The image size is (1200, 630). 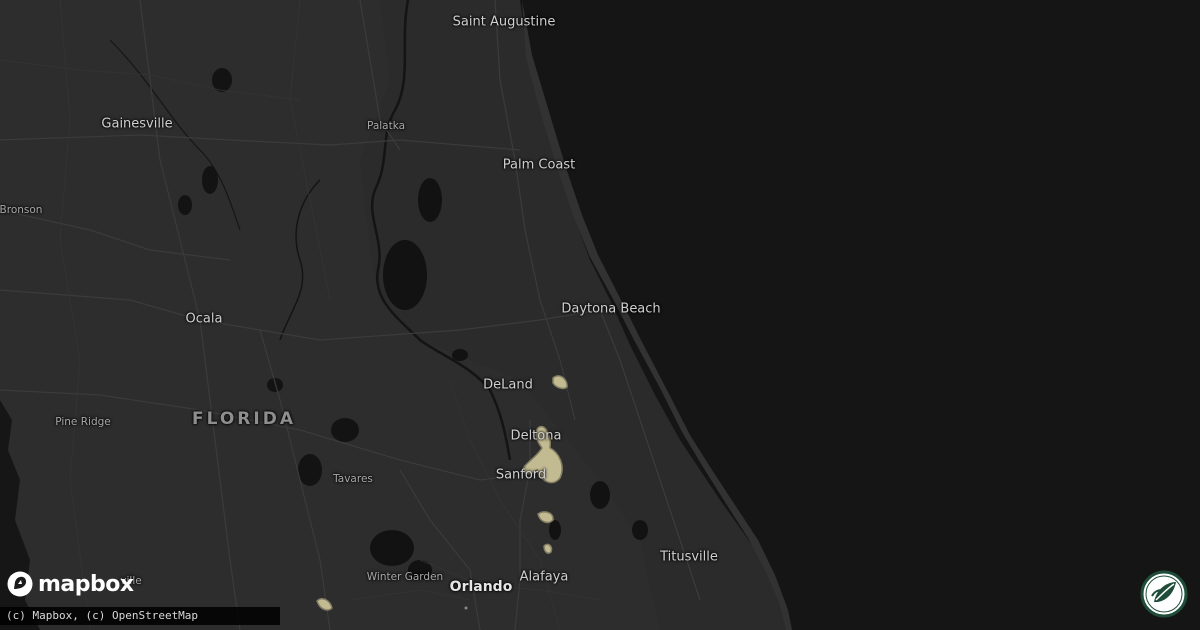 I want to click on city-label-tavares: Tavares, so click(x=353, y=479).